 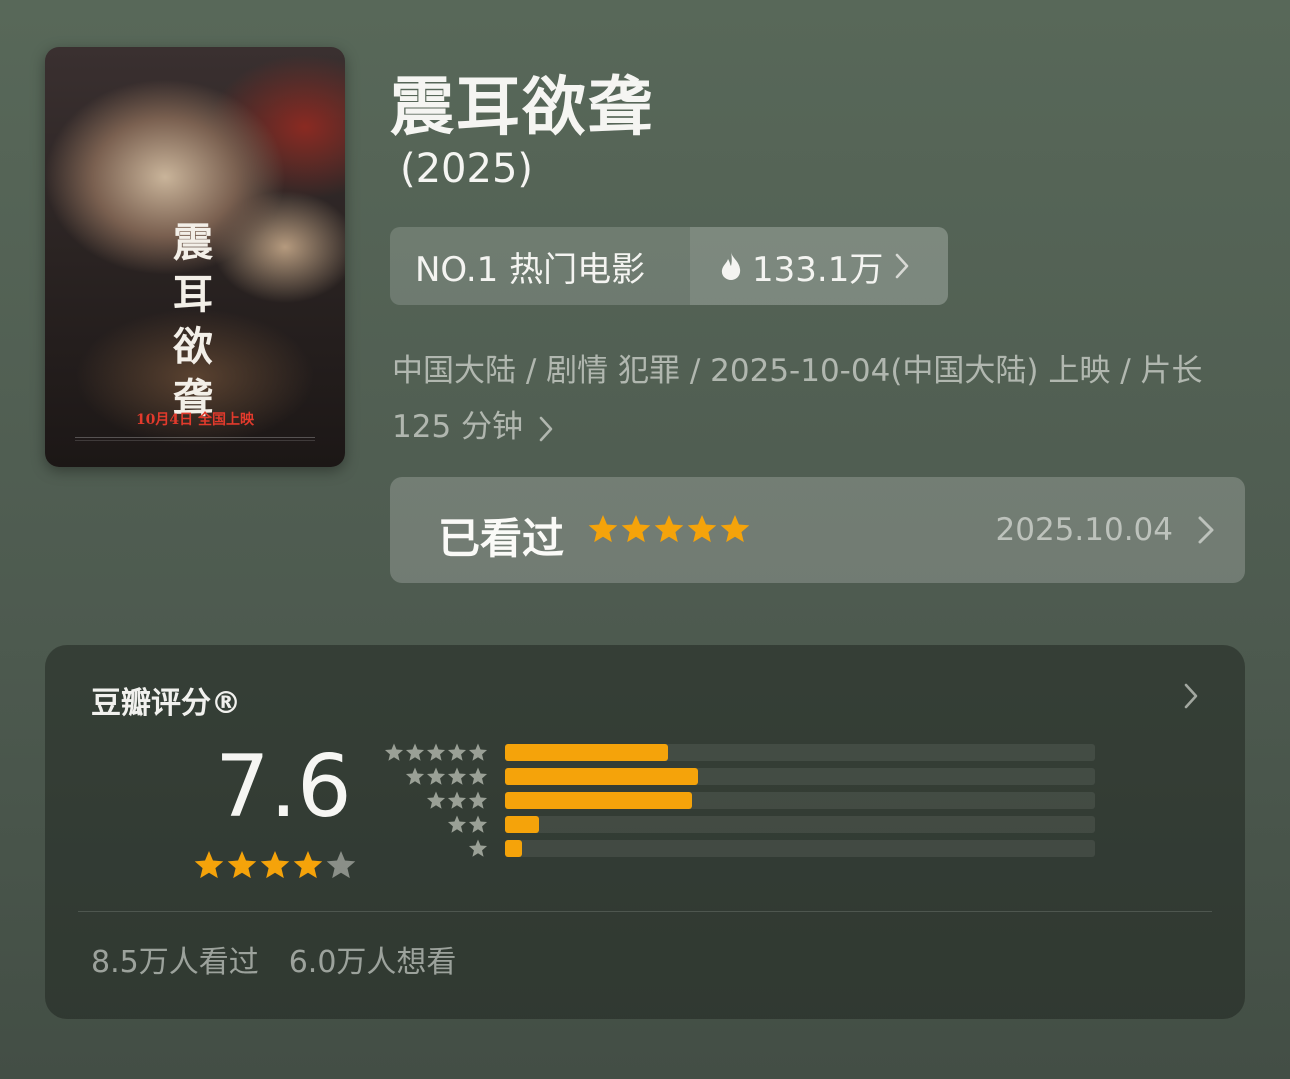 I want to click on movie-title: 震耳欲聋, so click(x=522, y=108).